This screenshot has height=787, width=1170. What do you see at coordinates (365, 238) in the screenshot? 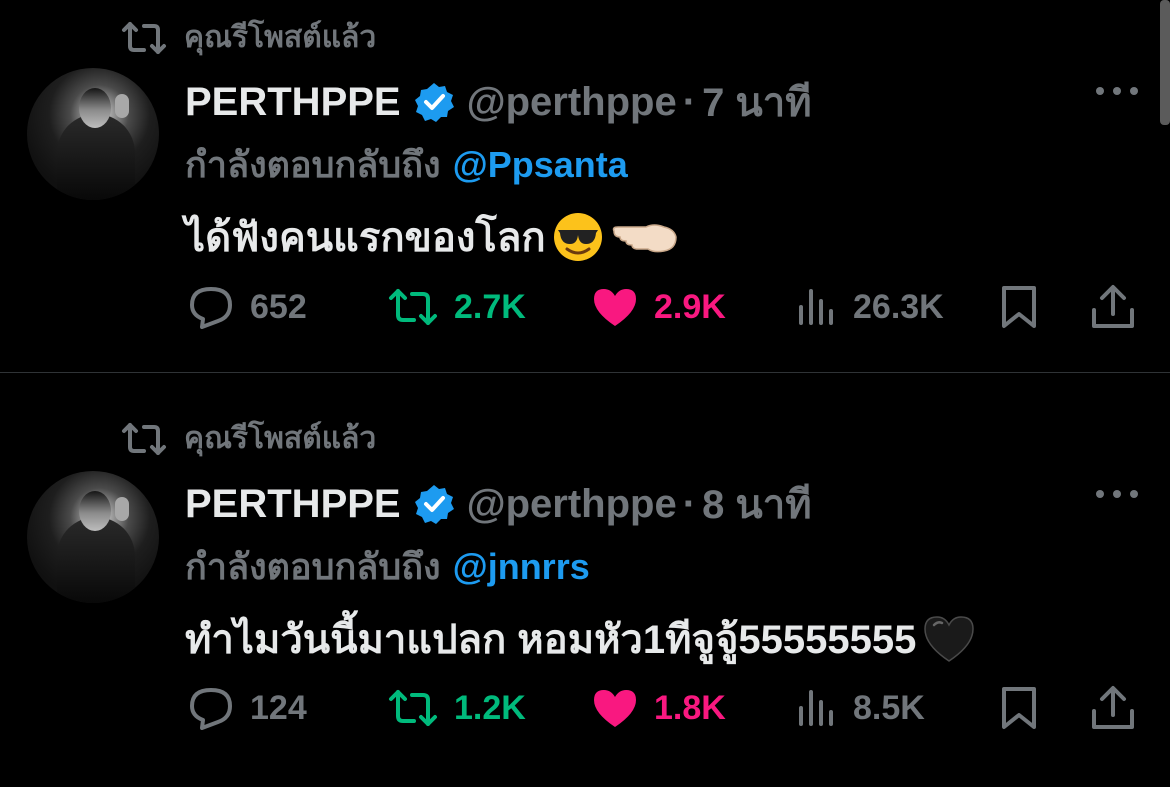
I see `tweet-text-content: ได้ฟังคนแรกของโลก` at bounding box center [365, 238].